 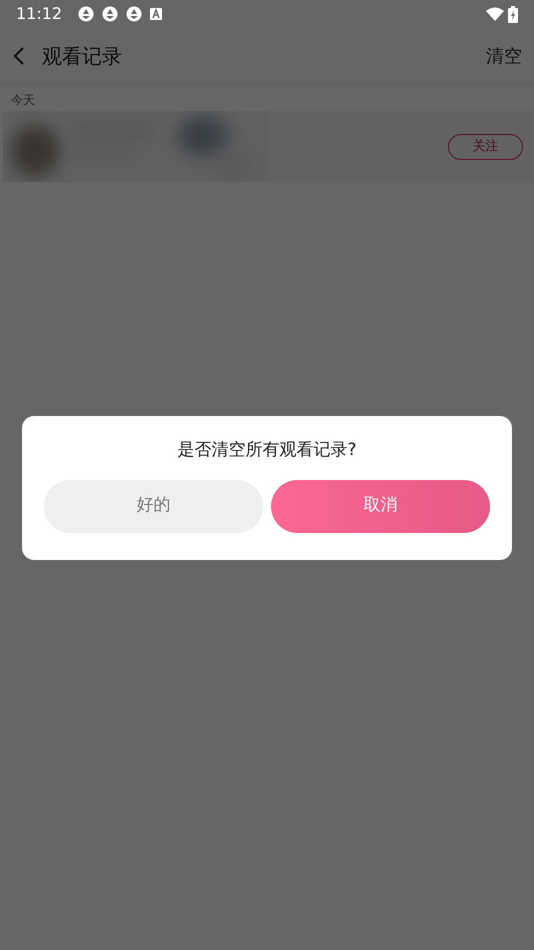 What do you see at coordinates (39, 14) in the screenshot?
I see `status-time: 11:12` at bounding box center [39, 14].